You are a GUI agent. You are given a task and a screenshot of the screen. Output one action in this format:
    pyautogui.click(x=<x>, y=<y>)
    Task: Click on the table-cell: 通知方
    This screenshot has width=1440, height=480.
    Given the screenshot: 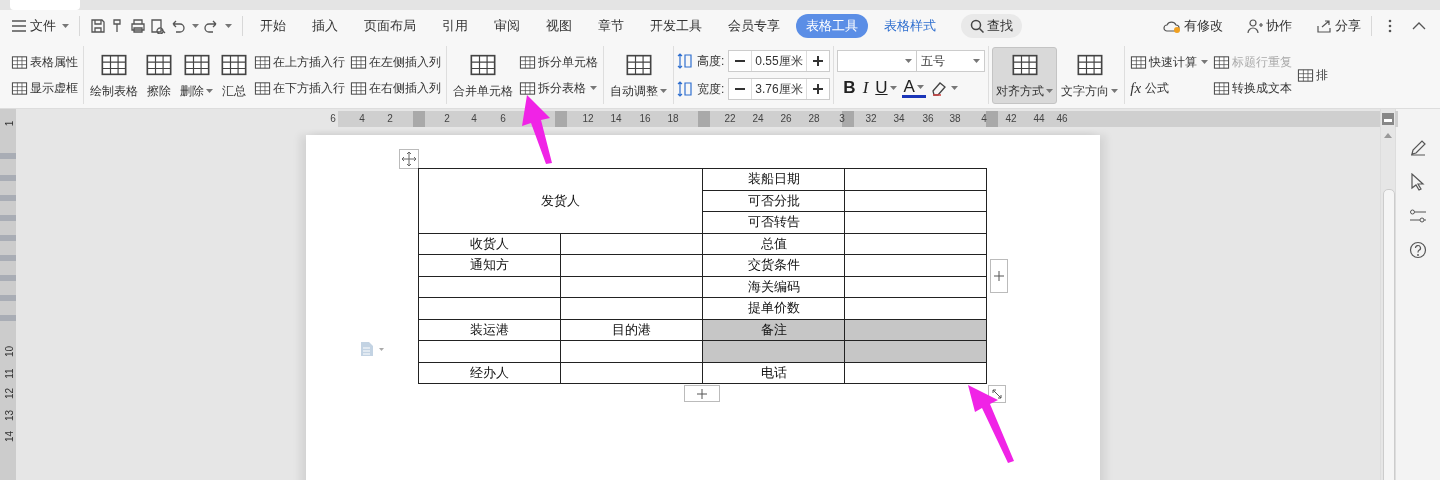 What is the action you would take?
    pyautogui.click(x=489, y=265)
    